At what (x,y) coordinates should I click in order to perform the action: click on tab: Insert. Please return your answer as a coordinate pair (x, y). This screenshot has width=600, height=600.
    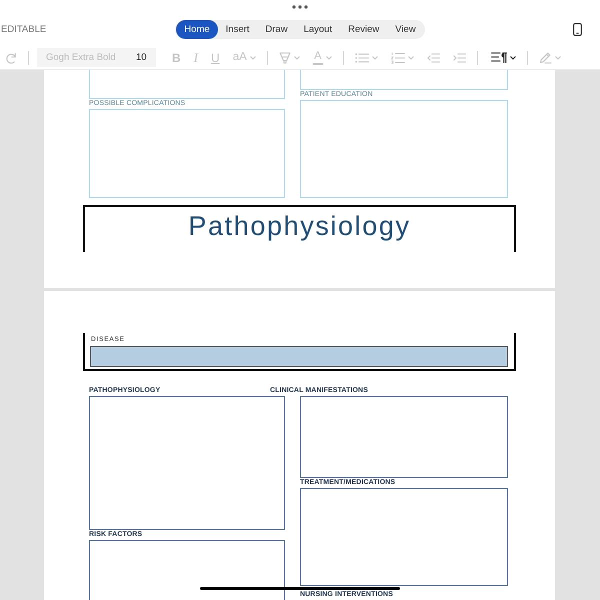
    Looking at the image, I should click on (238, 29).